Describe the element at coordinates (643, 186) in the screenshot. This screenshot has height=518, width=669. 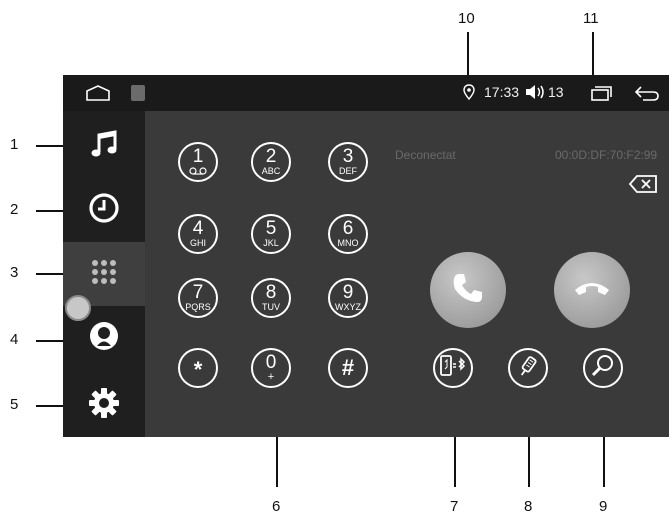
I see `backspace-icon` at that location.